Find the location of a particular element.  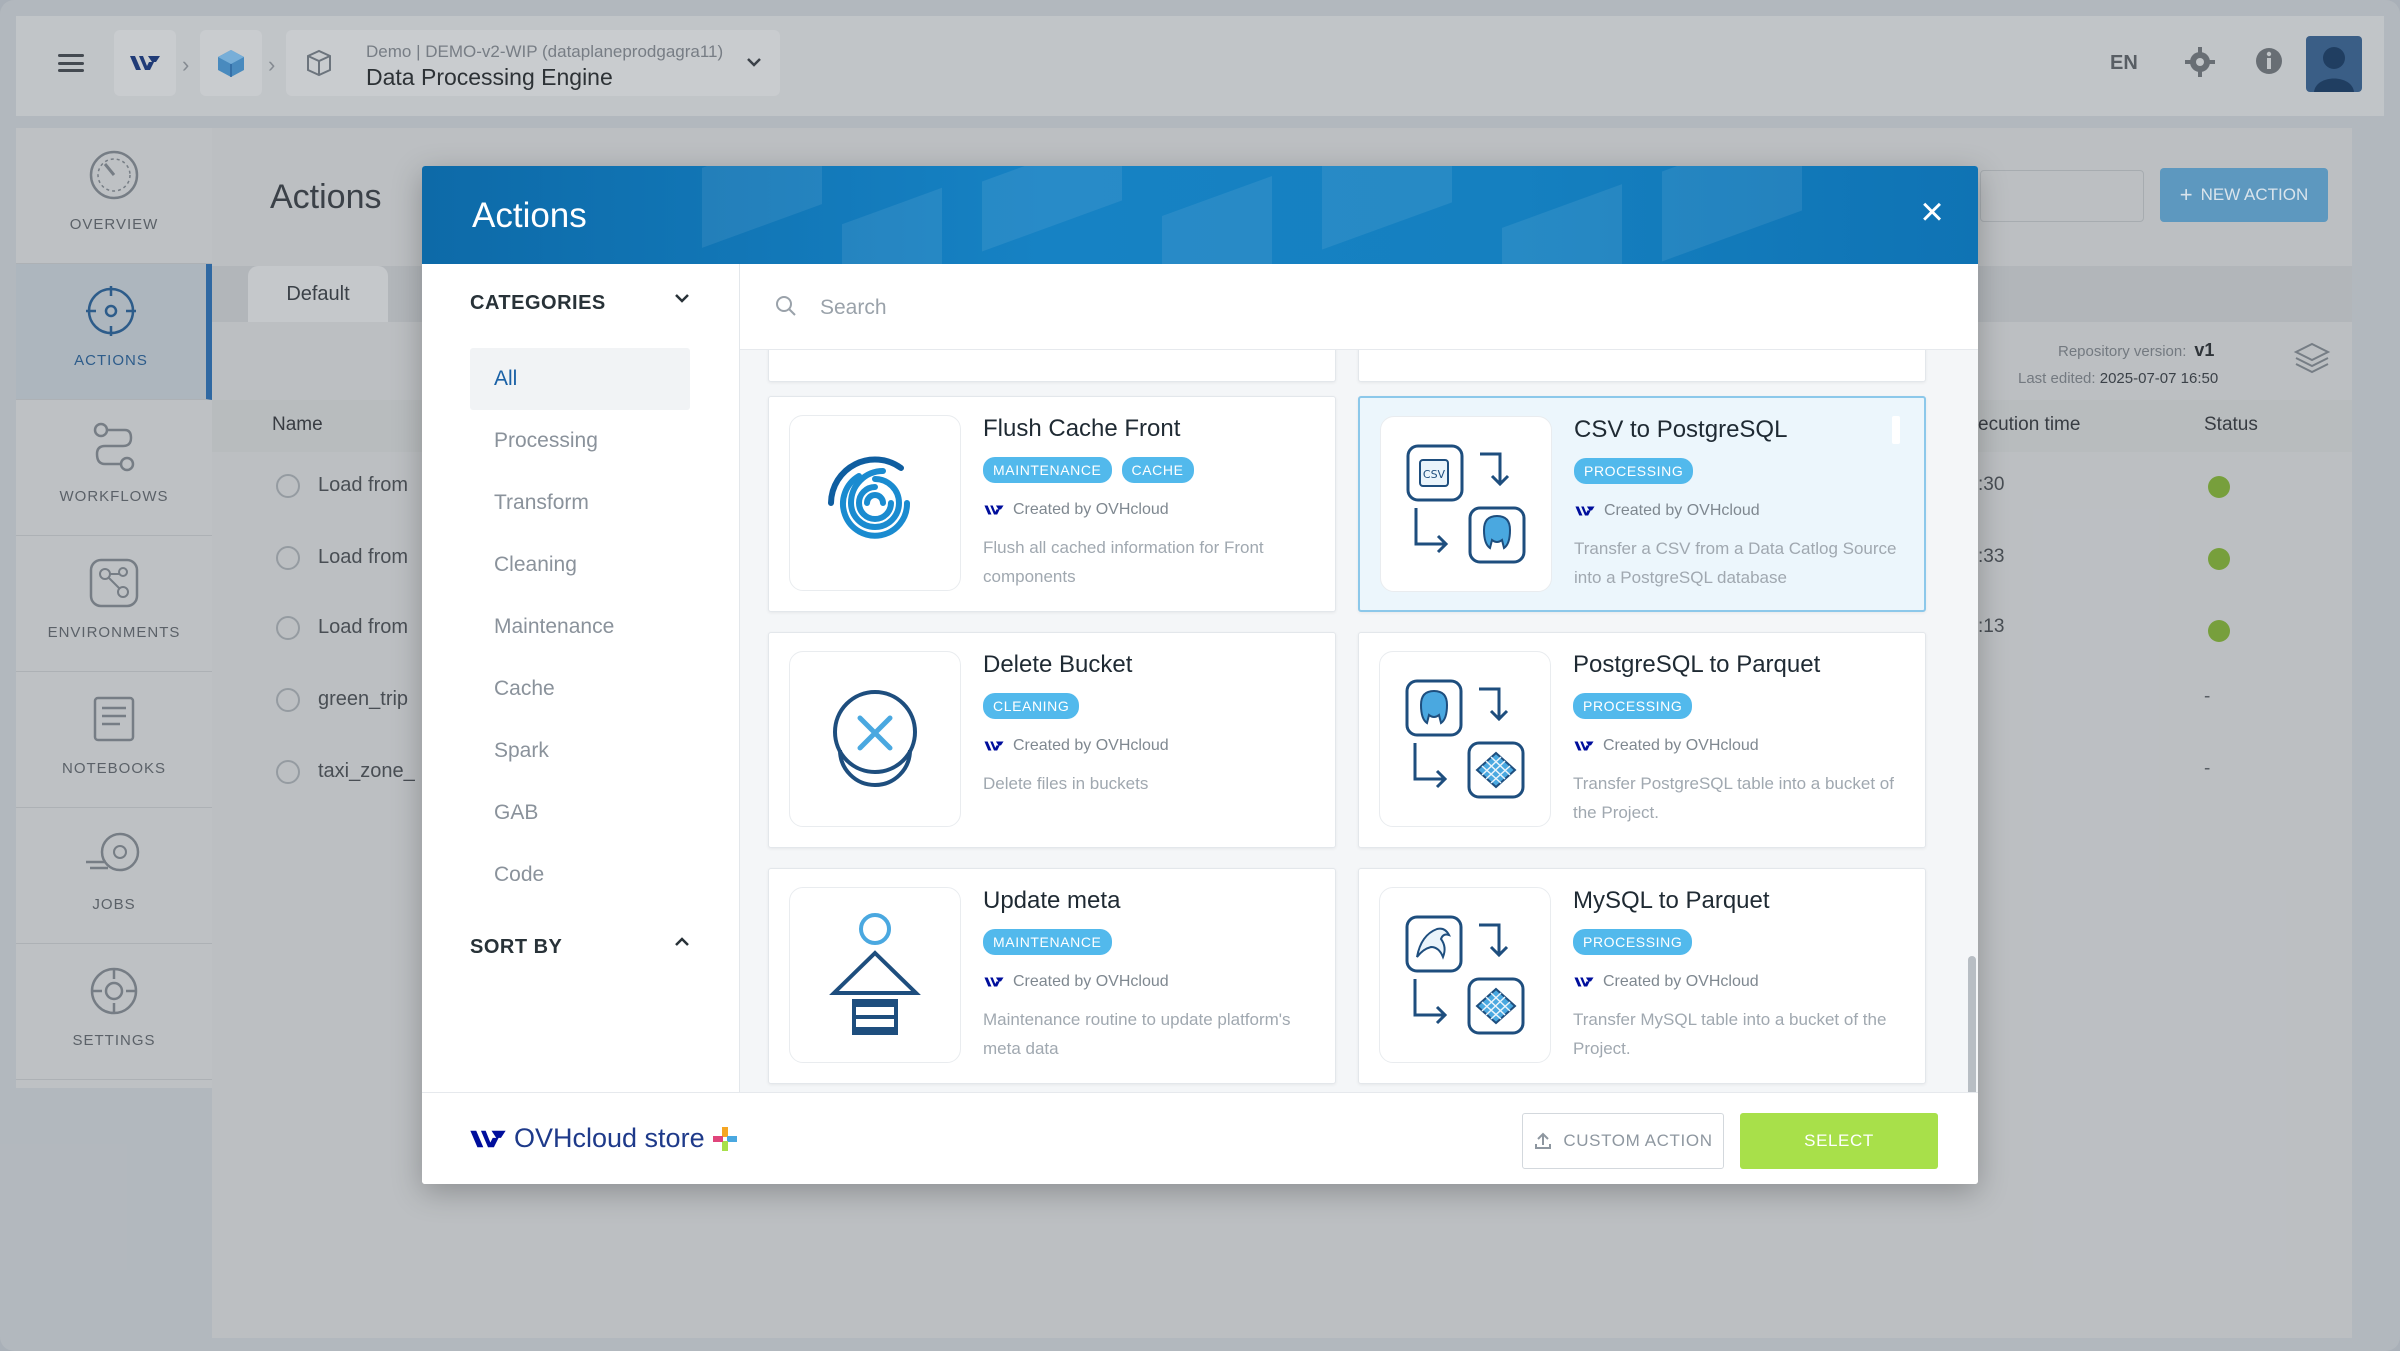

project-button is located at coordinates (231, 63).